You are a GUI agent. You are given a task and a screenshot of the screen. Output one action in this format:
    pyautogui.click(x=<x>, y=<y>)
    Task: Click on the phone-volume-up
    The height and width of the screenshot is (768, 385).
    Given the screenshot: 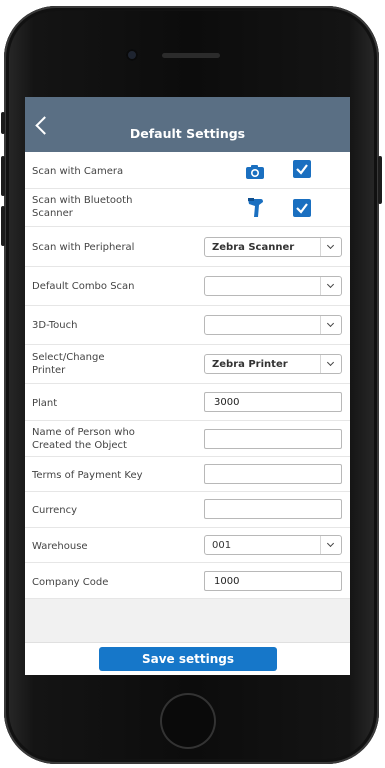 What is the action you would take?
    pyautogui.click(x=3, y=176)
    